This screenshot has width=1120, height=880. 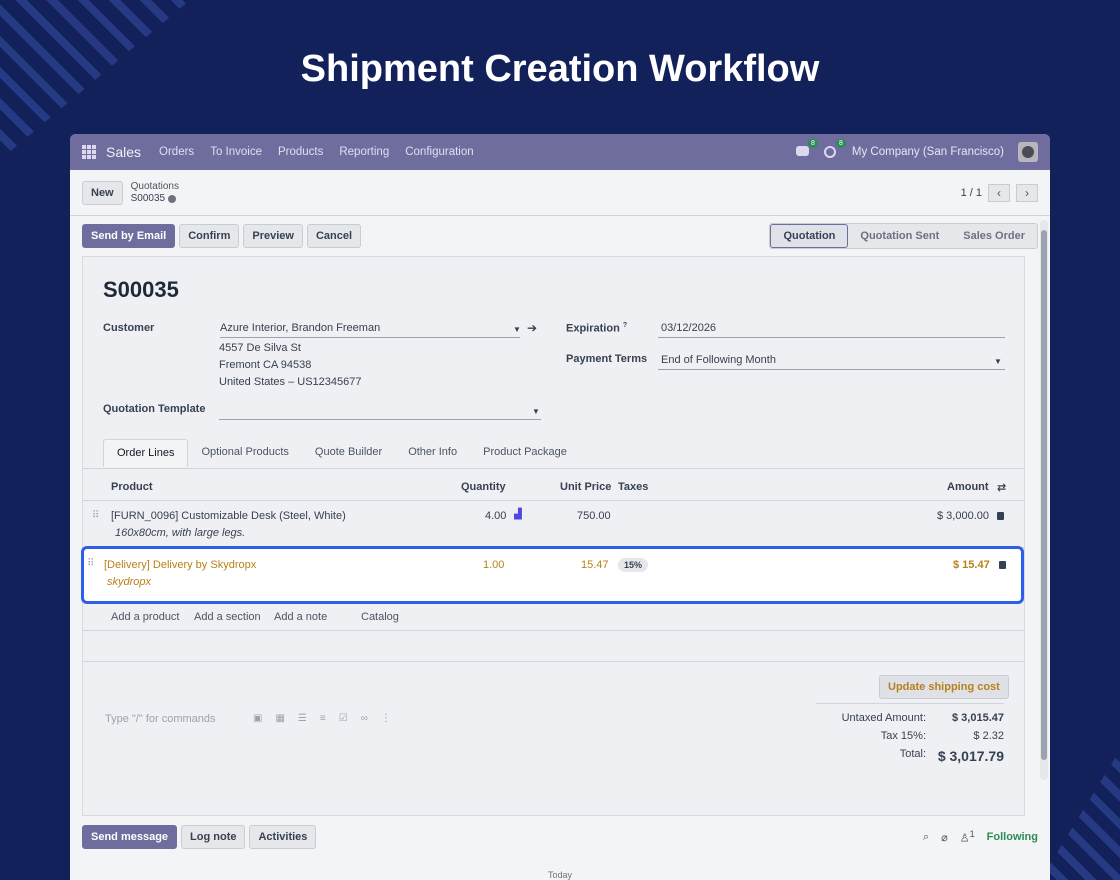 What do you see at coordinates (123, 152) in the screenshot?
I see `nav-app-name: Sales` at bounding box center [123, 152].